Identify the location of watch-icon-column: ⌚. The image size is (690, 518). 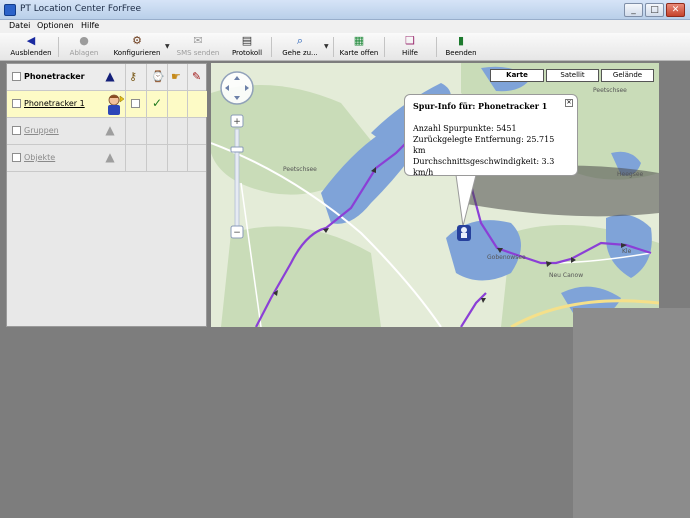
(156, 77).